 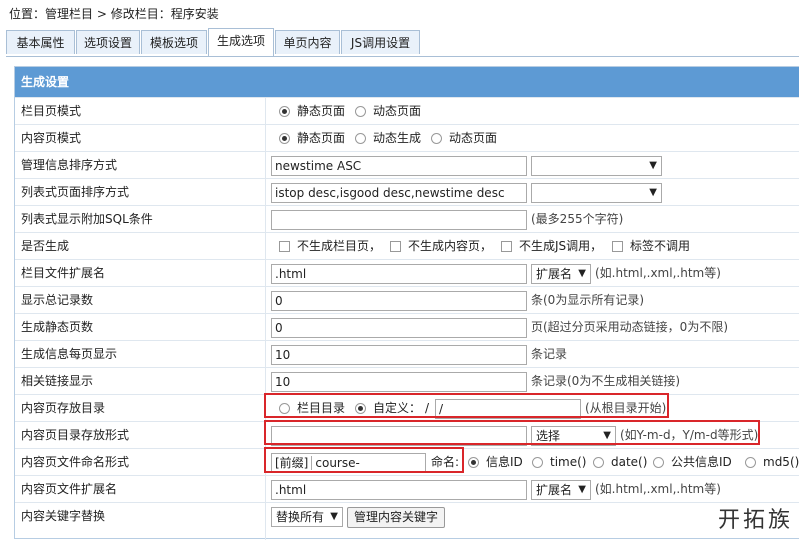 I want to click on tab-single-page: 单页内容, so click(x=307, y=42).